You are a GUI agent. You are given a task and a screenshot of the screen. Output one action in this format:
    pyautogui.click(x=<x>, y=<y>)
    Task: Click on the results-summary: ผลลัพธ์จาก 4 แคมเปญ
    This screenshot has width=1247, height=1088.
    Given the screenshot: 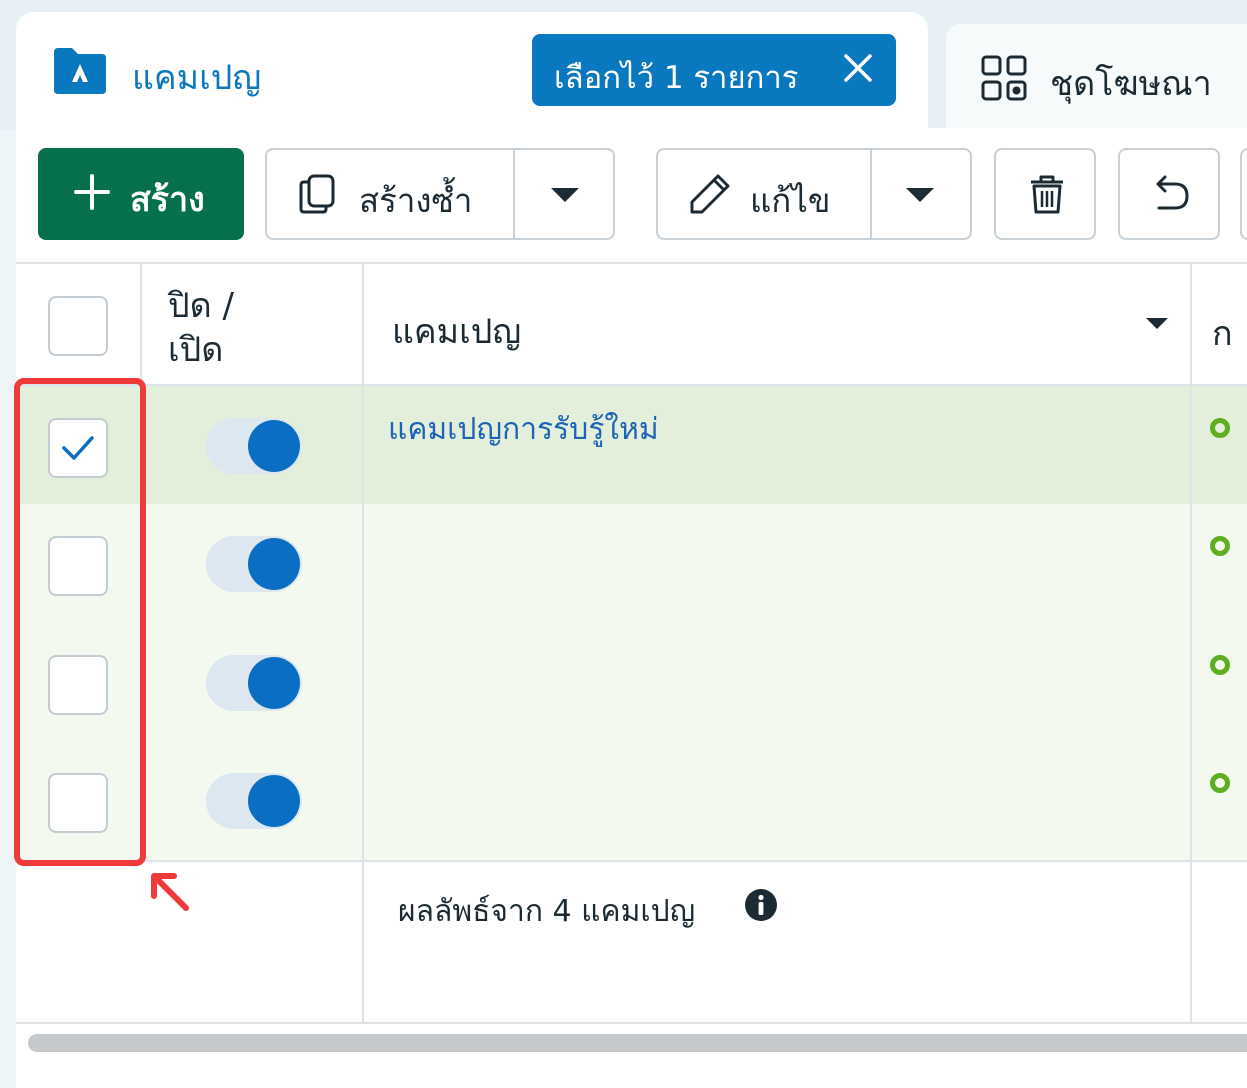 What is the action you would take?
    pyautogui.click(x=547, y=911)
    